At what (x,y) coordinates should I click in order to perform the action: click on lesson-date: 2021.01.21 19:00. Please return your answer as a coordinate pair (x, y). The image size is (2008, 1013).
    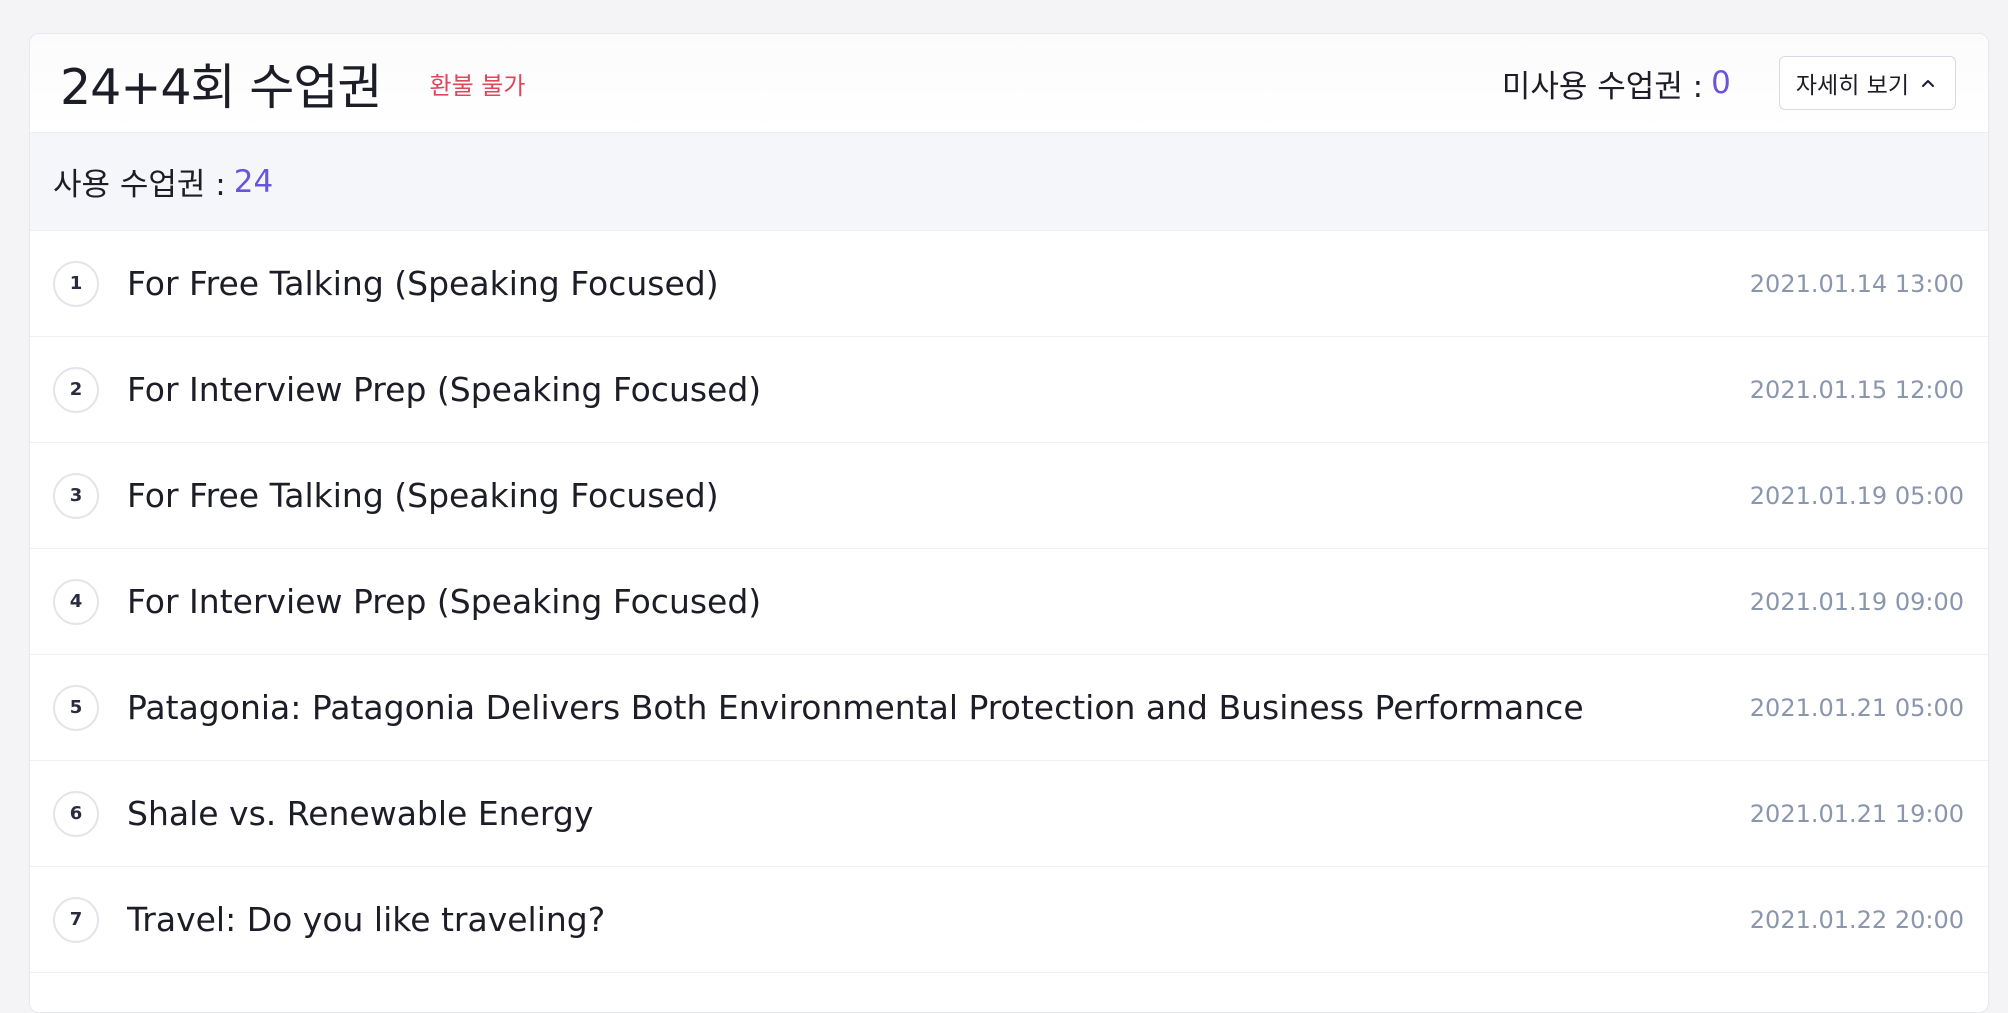
    Looking at the image, I should click on (1856, 813).